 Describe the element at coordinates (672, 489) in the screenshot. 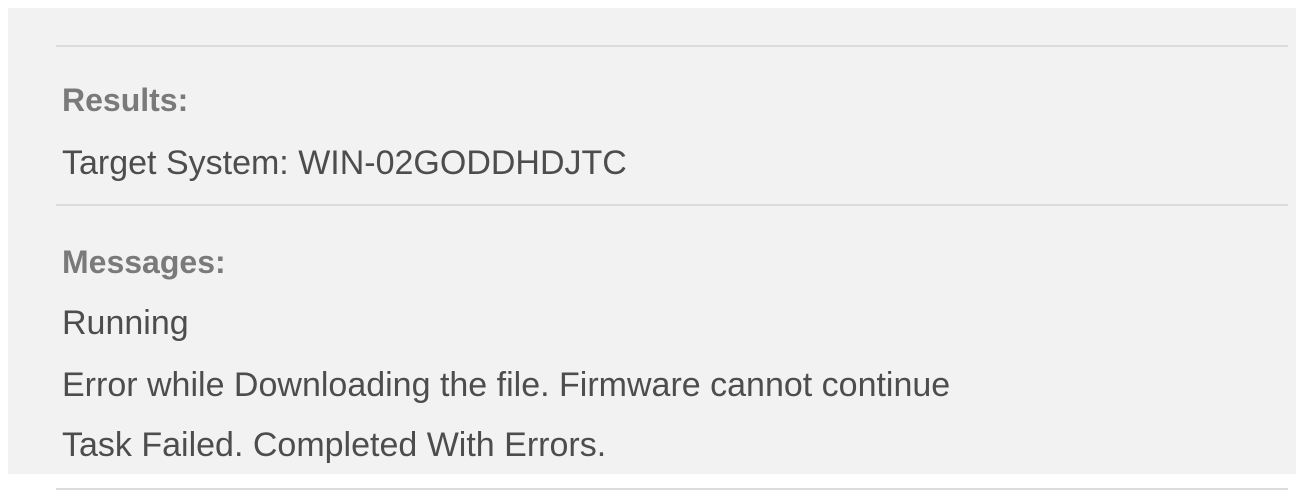

I see `divider-bottom` at that location.